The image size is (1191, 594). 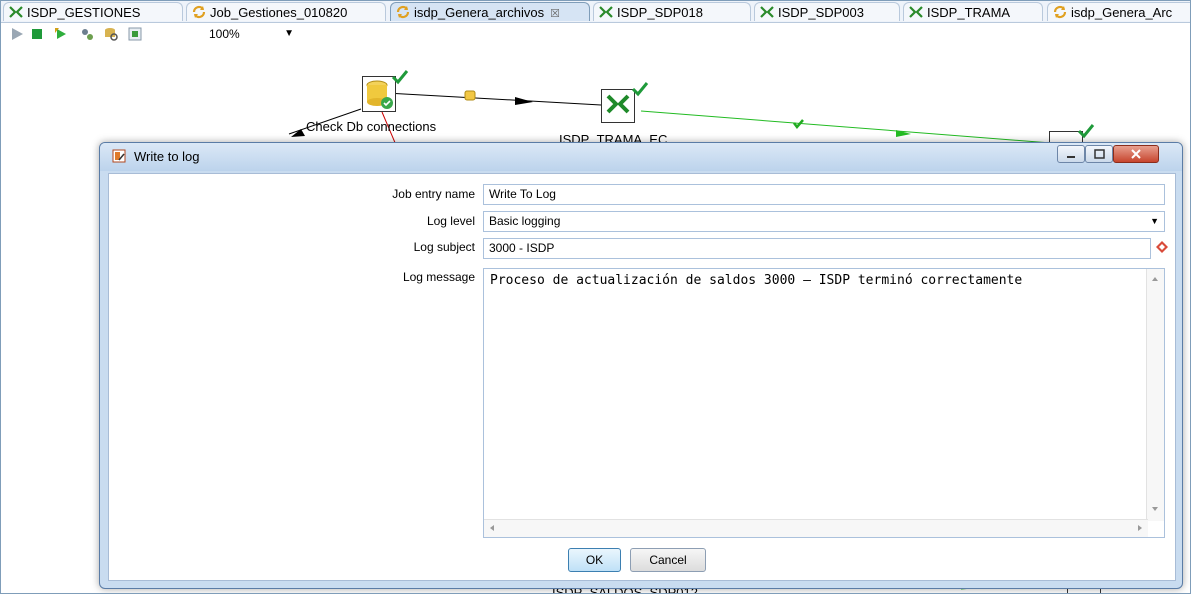 What do you see at coordinates (251, 34) in the screenshot?
I see `zoom-select: 100% ▼` at bounding box center [251, 34].